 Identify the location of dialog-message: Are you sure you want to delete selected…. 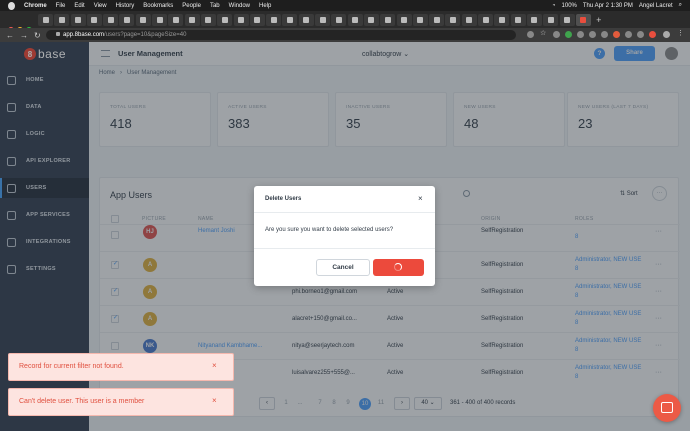
(329, 230).